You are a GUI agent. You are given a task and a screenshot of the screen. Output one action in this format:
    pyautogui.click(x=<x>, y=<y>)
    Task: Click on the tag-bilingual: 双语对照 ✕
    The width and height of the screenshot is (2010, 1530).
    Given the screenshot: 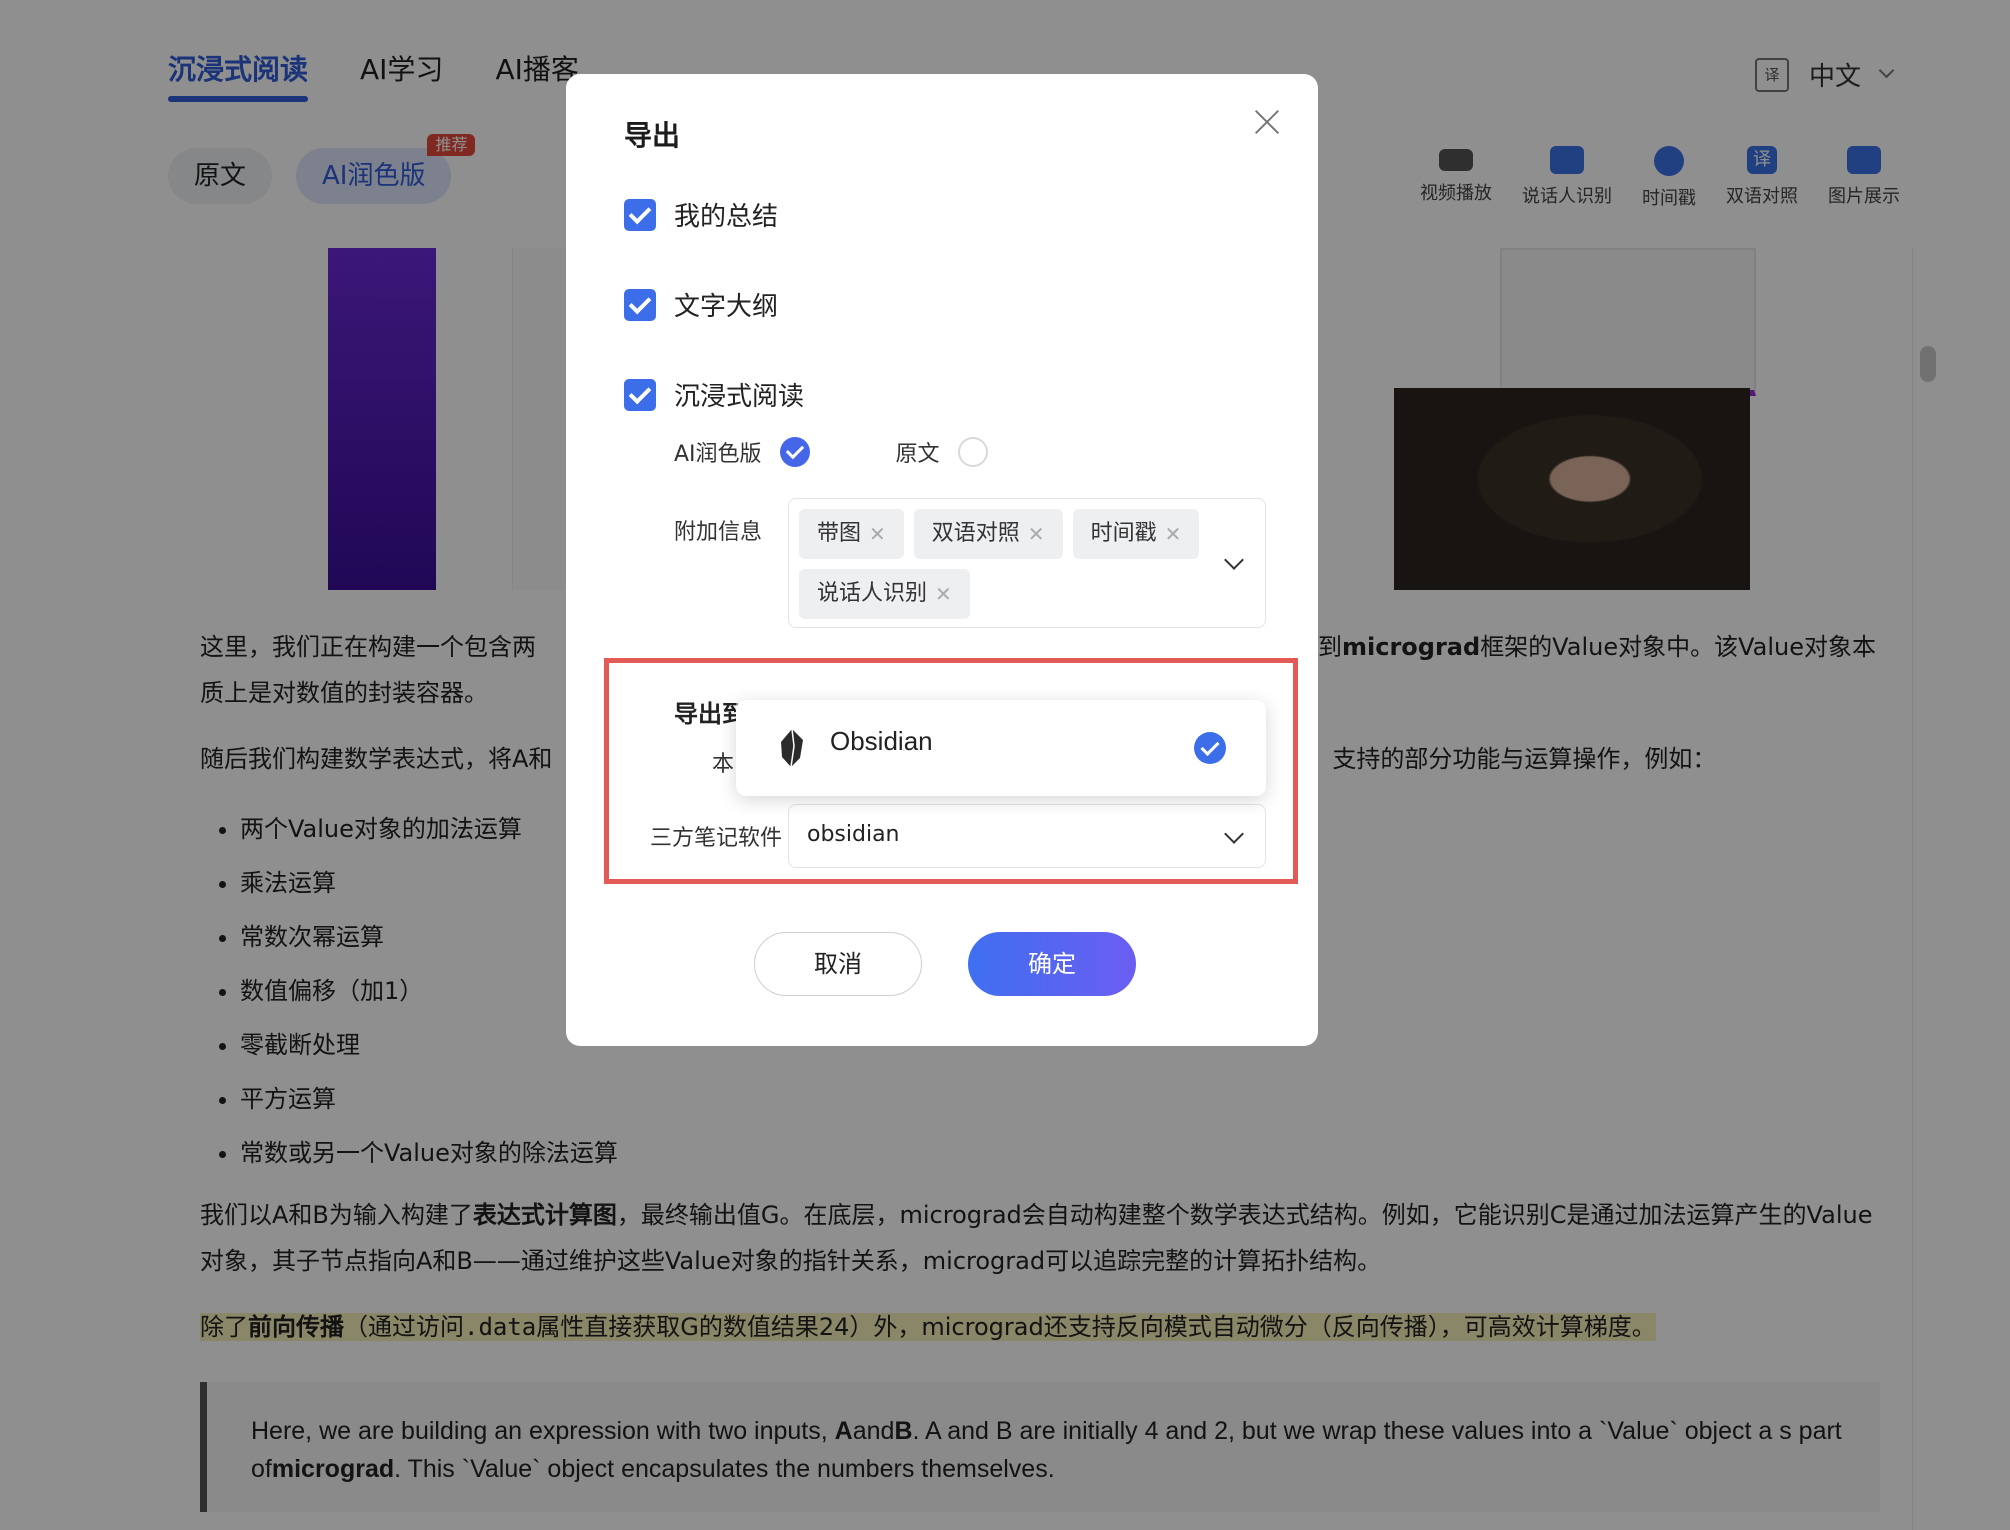 What is the action you would take?
    pyautogui.click(x=988, y=534)
    